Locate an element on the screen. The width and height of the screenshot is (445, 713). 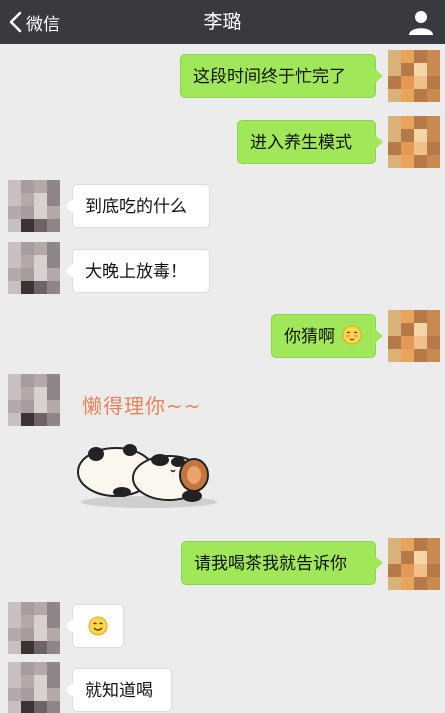
message-text: 到底吃的什么 is located at coordinates (136, 207).